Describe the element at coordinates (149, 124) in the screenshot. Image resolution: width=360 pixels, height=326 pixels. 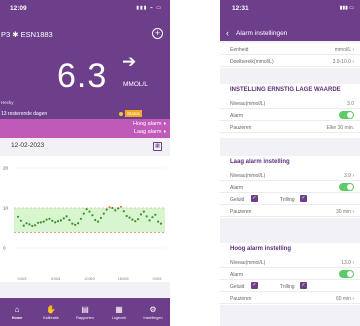
I see `high-alarm-indicator: Hoog alarm ♦` at that location.